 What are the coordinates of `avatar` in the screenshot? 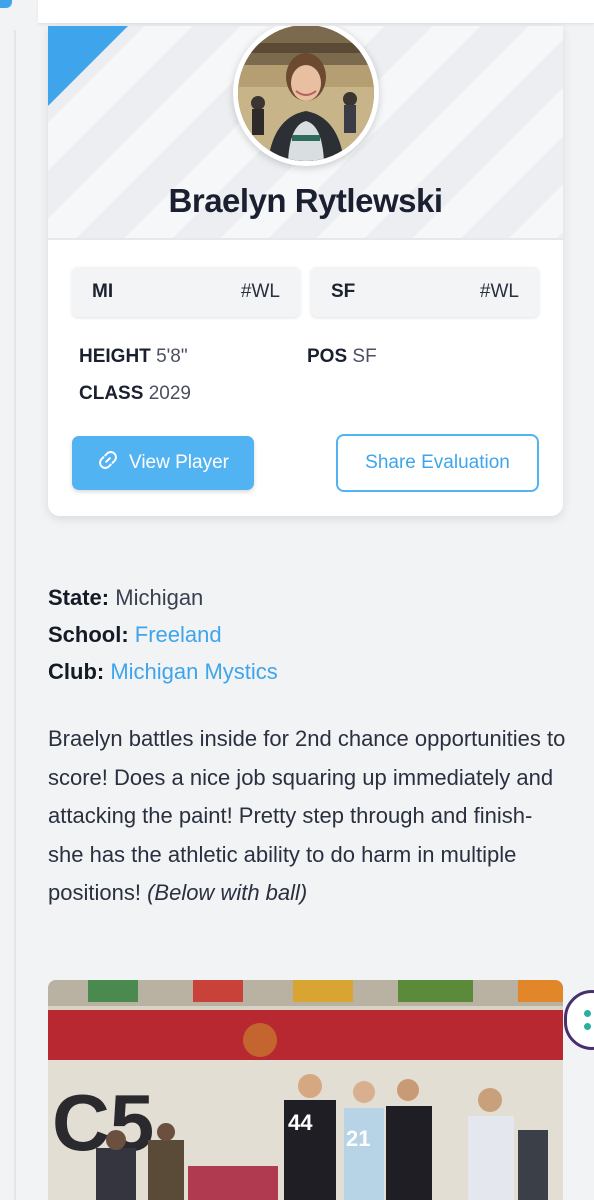 It's located at (306, 96).